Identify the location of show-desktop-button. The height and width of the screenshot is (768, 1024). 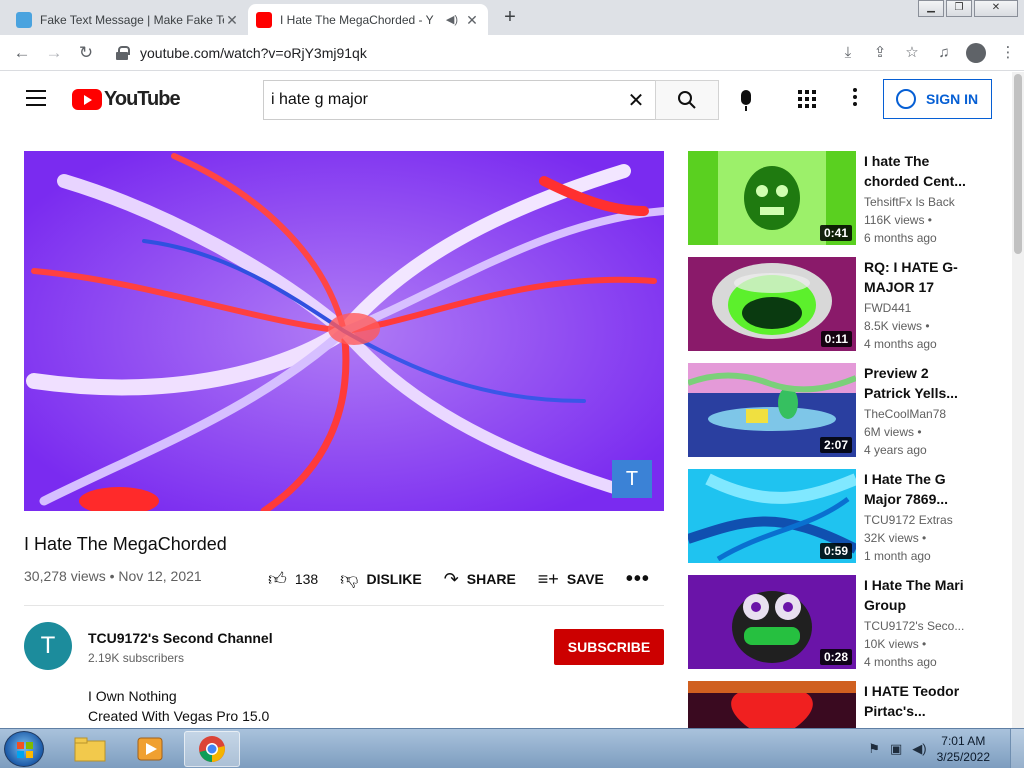
(1017, 748).